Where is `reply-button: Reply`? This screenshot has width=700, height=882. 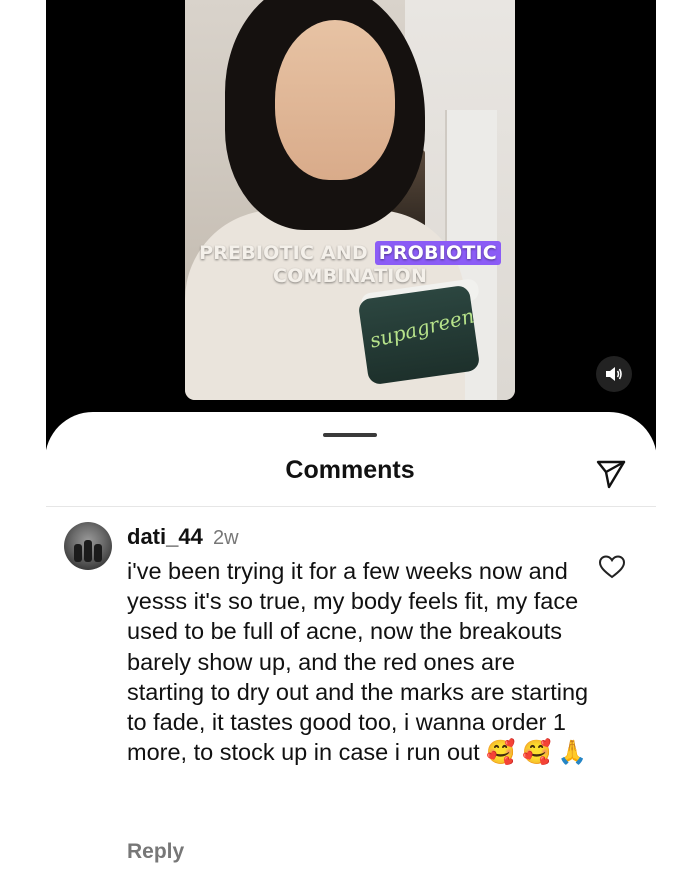 reply-button: Reply is located at coordinates (155, 852).